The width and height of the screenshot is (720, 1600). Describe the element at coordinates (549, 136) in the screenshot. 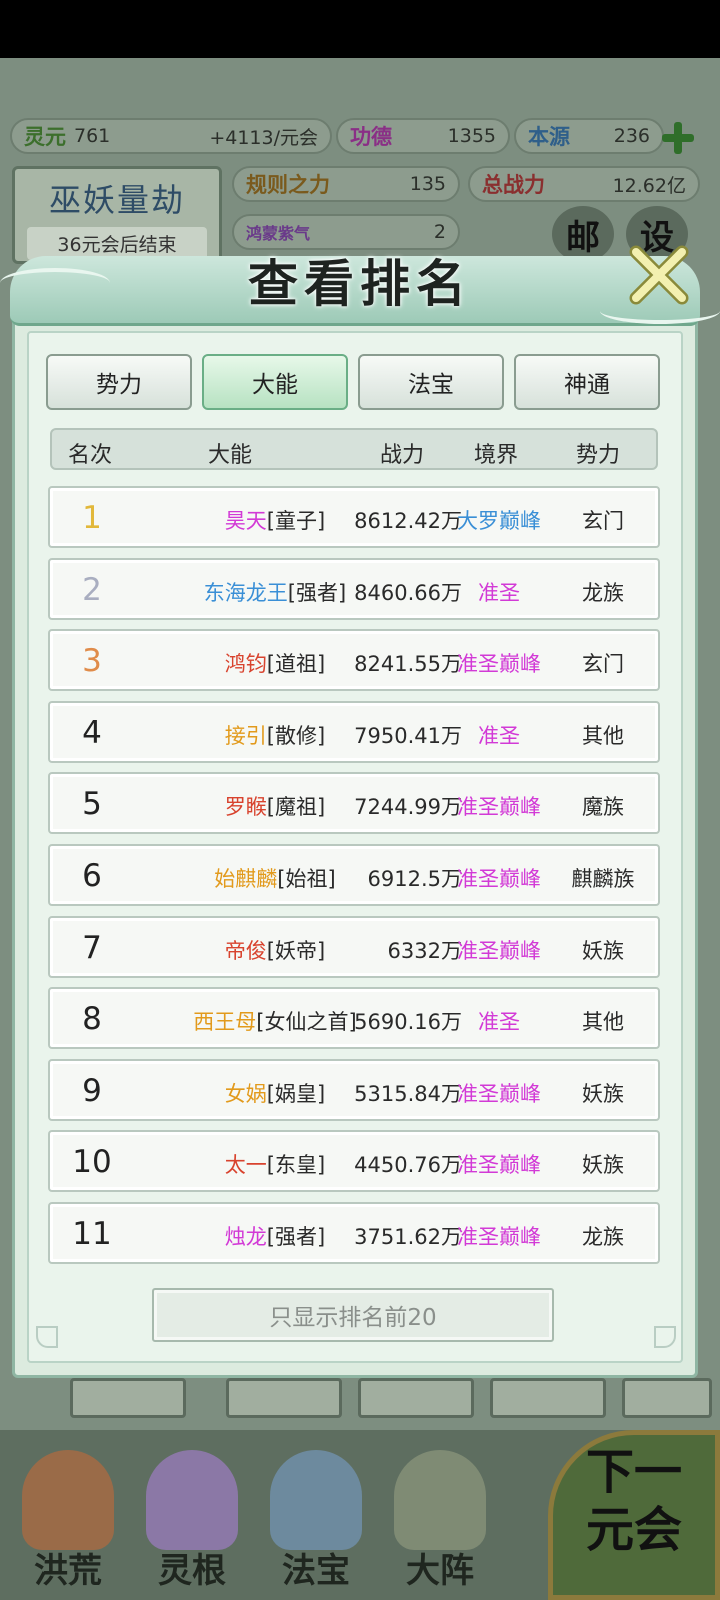

I see `benyuan-label: 本源` at that location.